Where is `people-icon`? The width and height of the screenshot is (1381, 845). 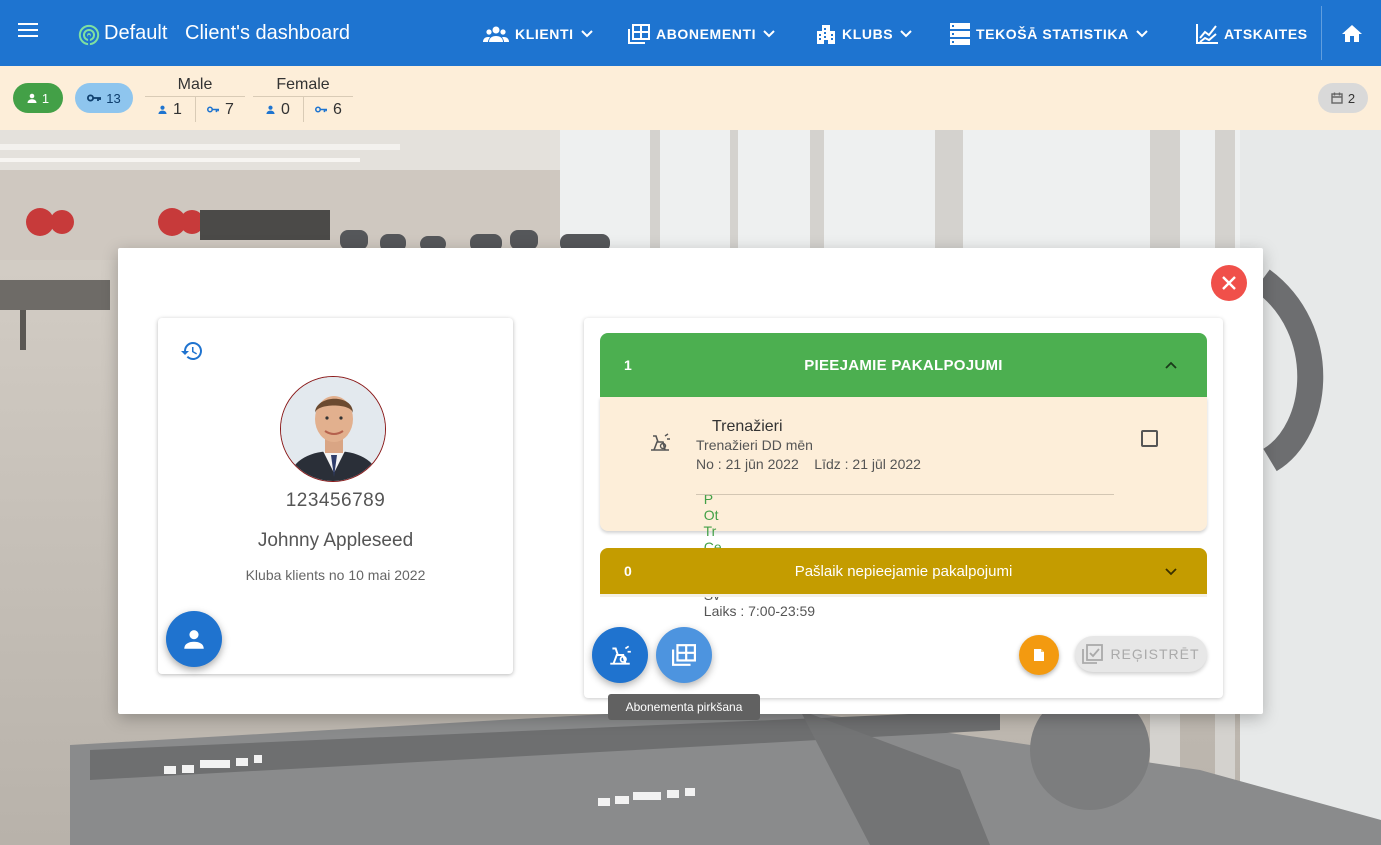 people-icon is located at coordinates (496, 34).